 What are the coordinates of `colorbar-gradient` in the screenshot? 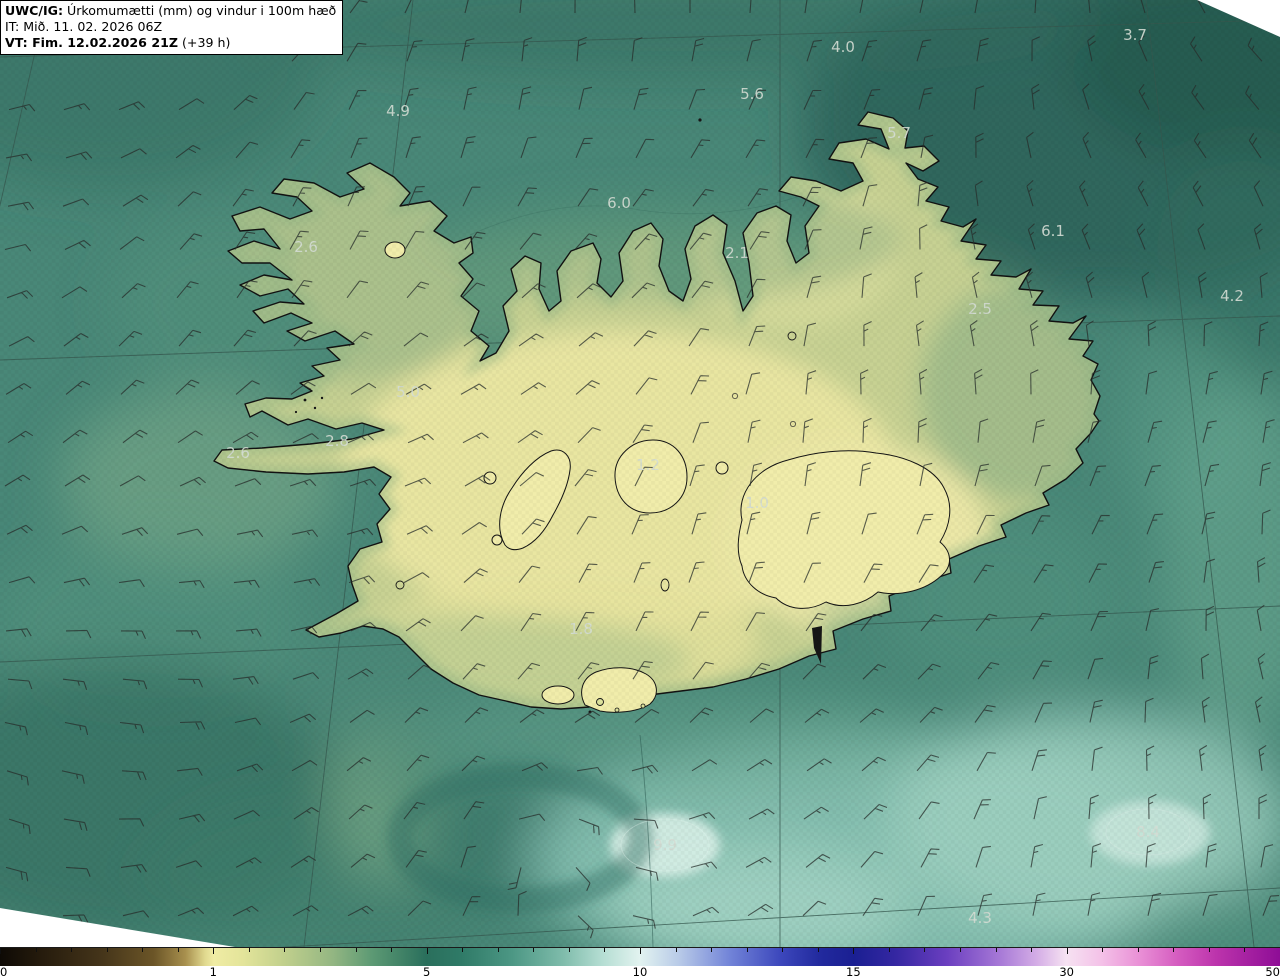 It's located at (640, 956).